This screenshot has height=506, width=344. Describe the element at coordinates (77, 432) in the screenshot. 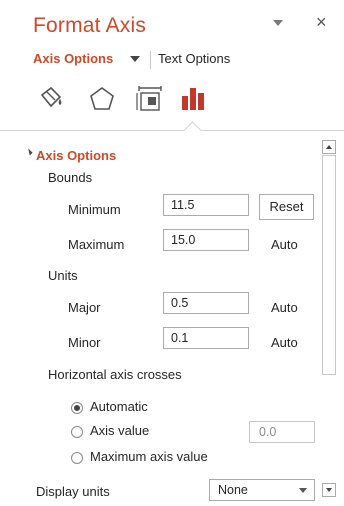

I see `radio-axis-value` at that location.